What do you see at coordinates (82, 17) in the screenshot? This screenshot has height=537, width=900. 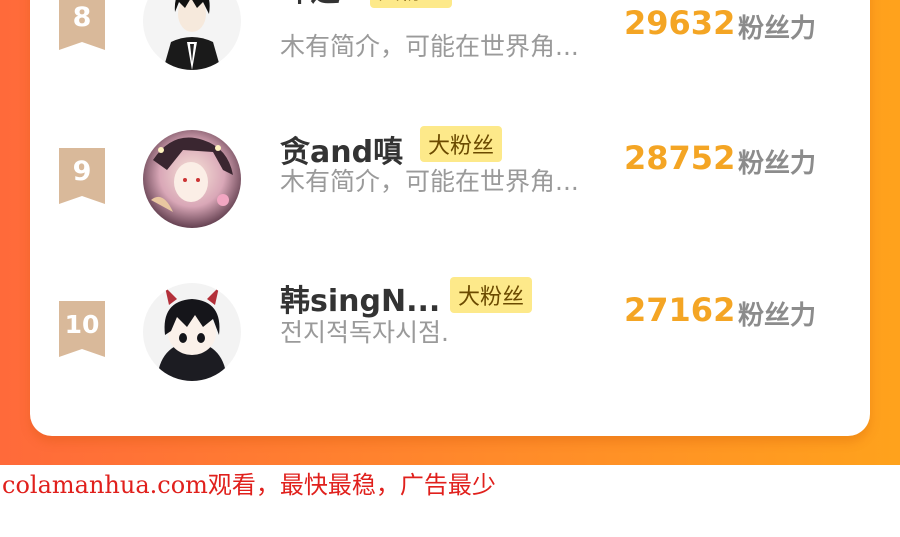 I see `rank-number: 8` at bounding box center [82, 17].